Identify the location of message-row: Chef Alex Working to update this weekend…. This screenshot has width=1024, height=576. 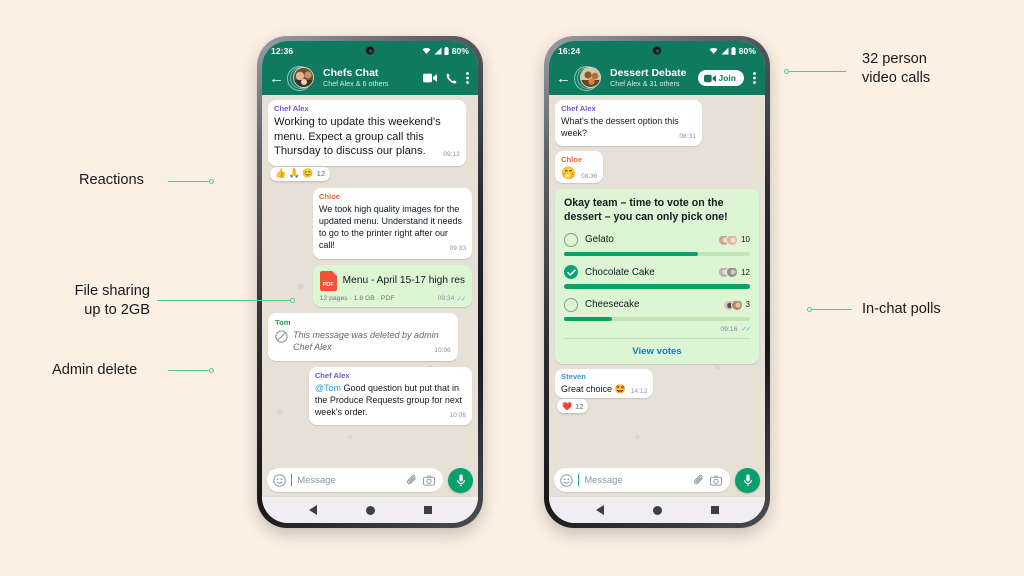
(370, 133).